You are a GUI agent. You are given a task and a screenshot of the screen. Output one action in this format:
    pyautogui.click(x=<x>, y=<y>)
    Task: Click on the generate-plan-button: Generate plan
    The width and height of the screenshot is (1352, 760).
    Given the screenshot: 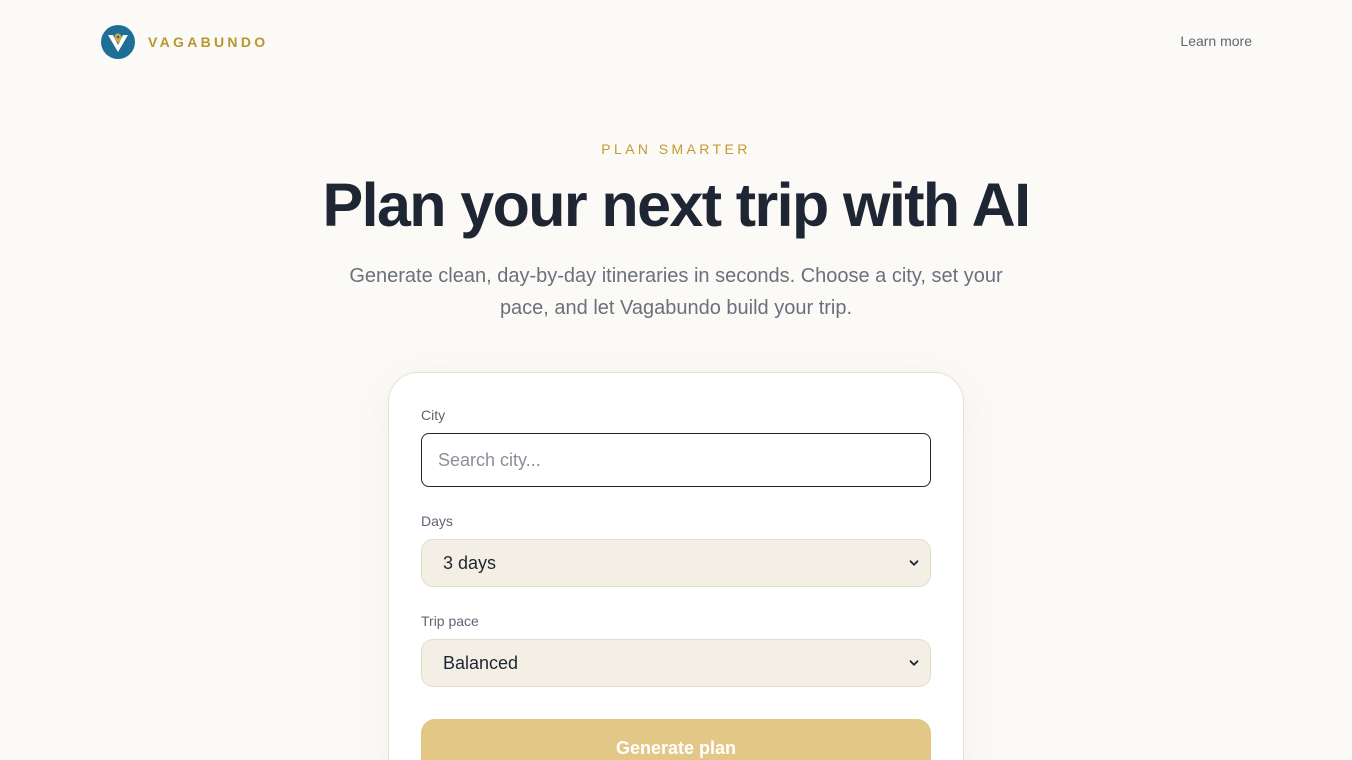 What is the action you would take?
    pyautogui.click(x=676, y=739)
    